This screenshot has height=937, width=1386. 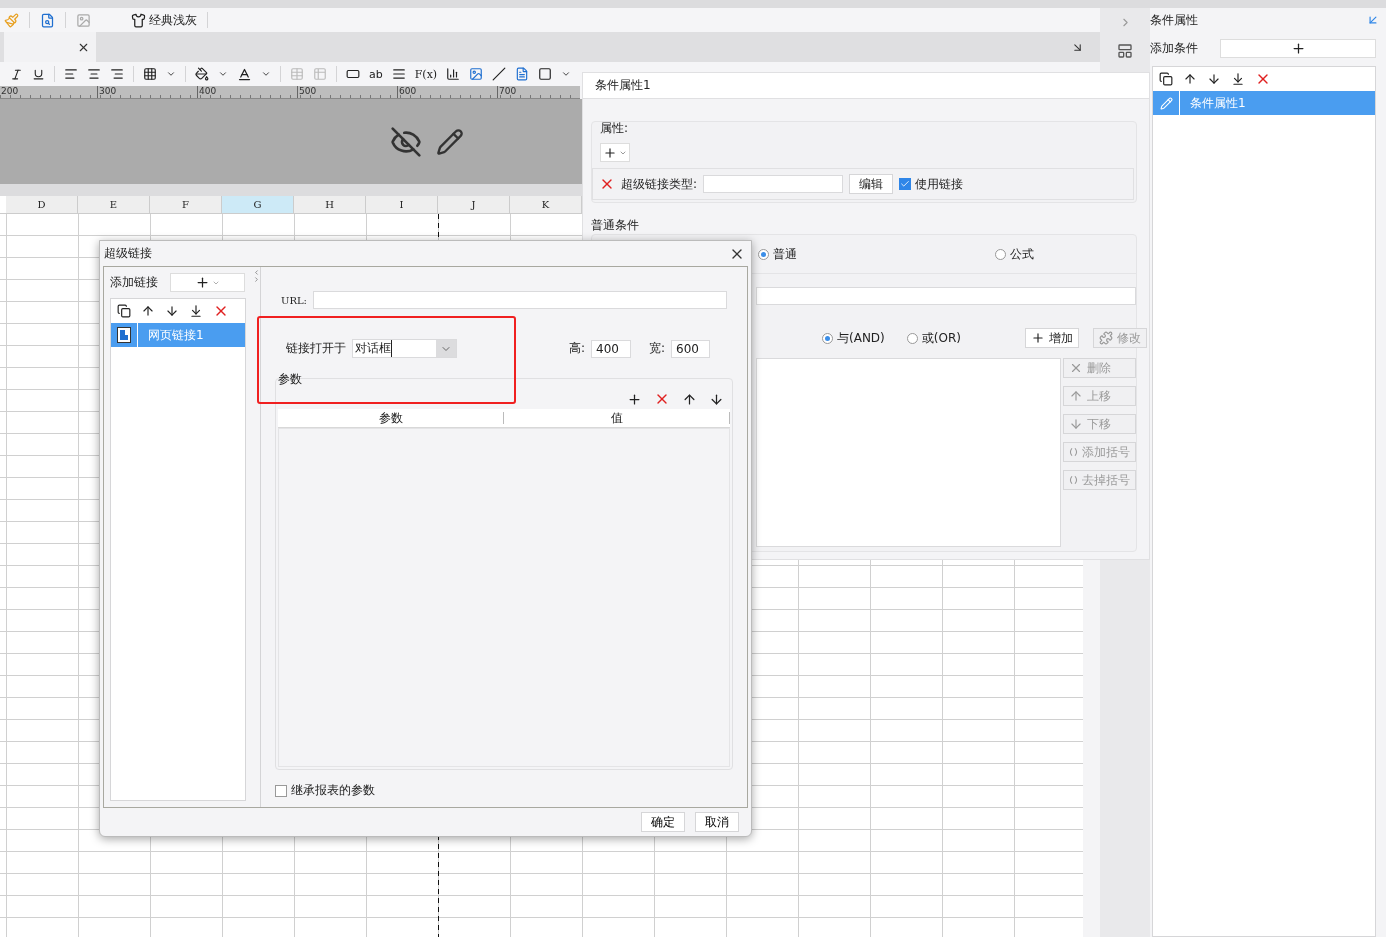 I want to click on italic-icon, so click(x=16, y=74).